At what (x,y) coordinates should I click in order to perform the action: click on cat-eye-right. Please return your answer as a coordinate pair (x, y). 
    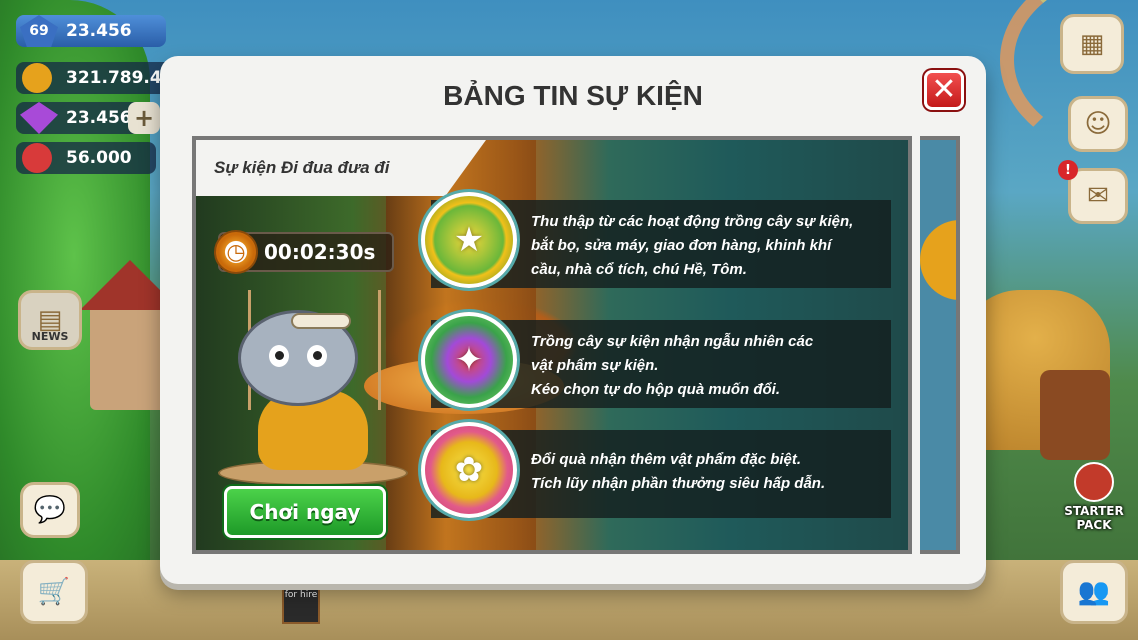
    Looking at the image, I should click on (317, 356).